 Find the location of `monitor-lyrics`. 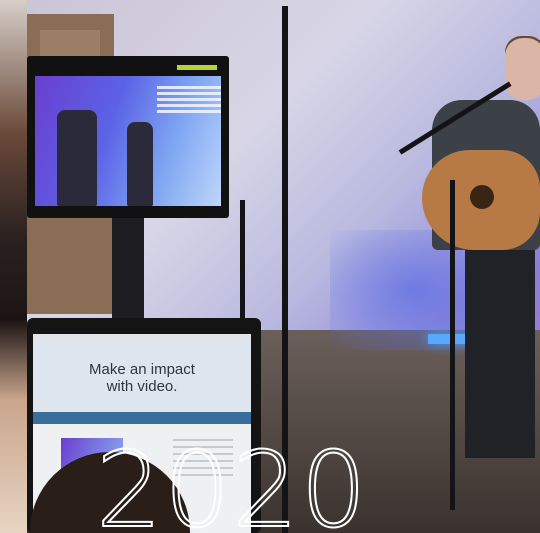

monitor-lyrics is located at coordinates (189, 105).